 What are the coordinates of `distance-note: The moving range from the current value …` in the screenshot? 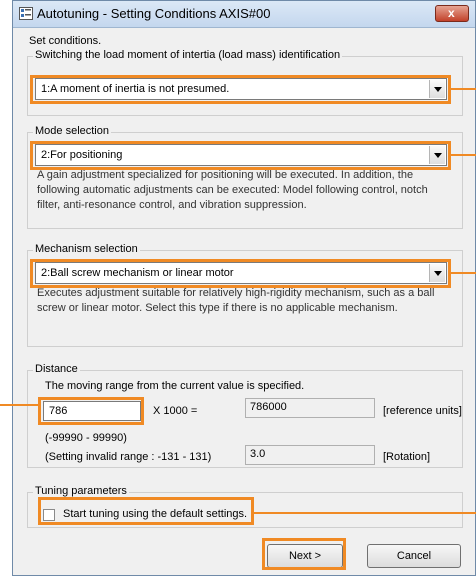 It's located at (175, 386).